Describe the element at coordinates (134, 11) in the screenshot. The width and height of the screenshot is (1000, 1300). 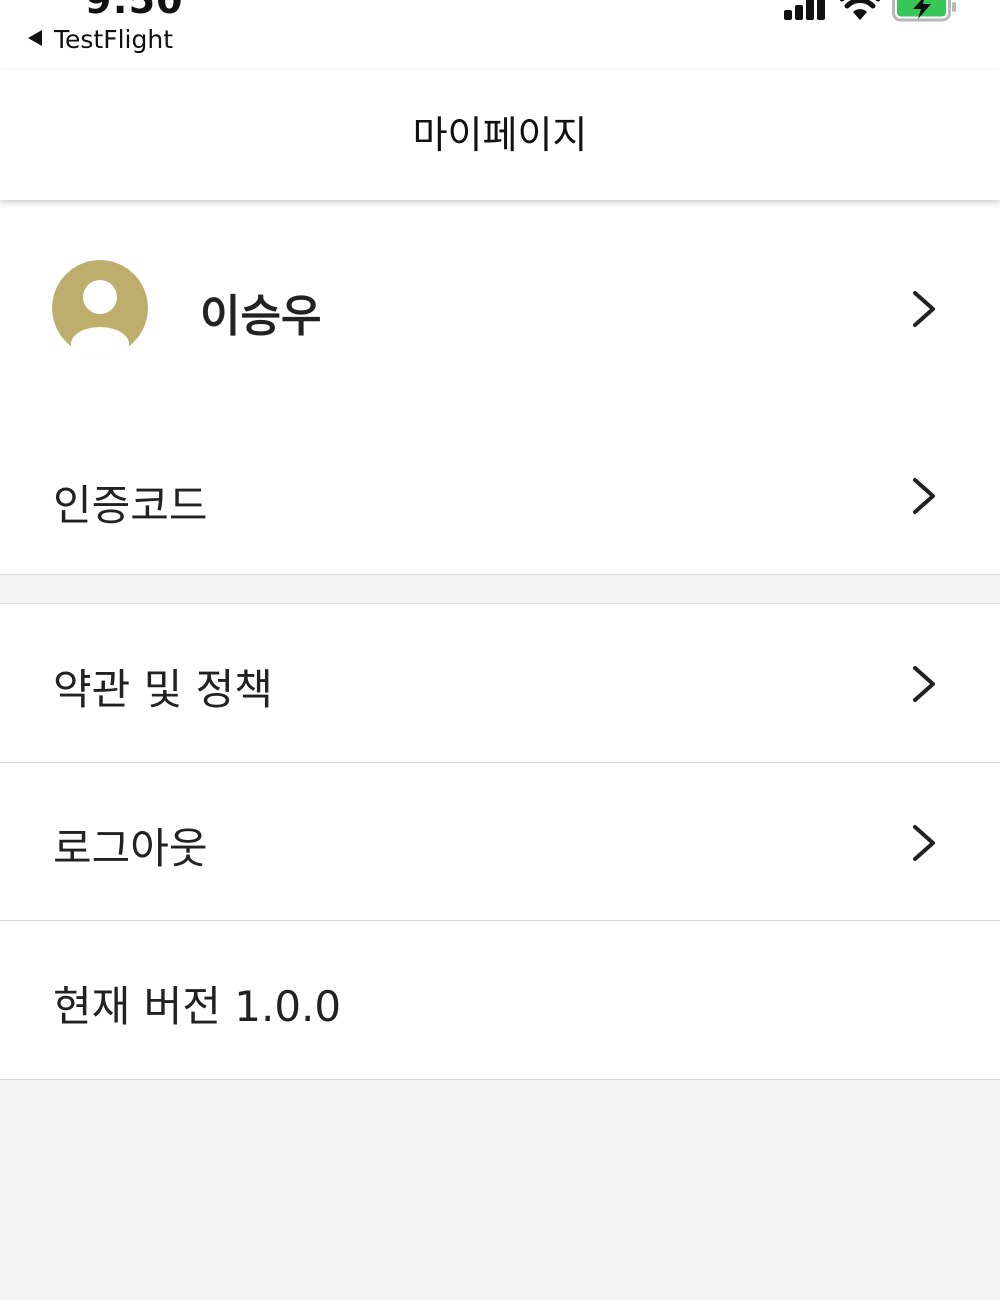
I see `status-time: 9:50` at that location.